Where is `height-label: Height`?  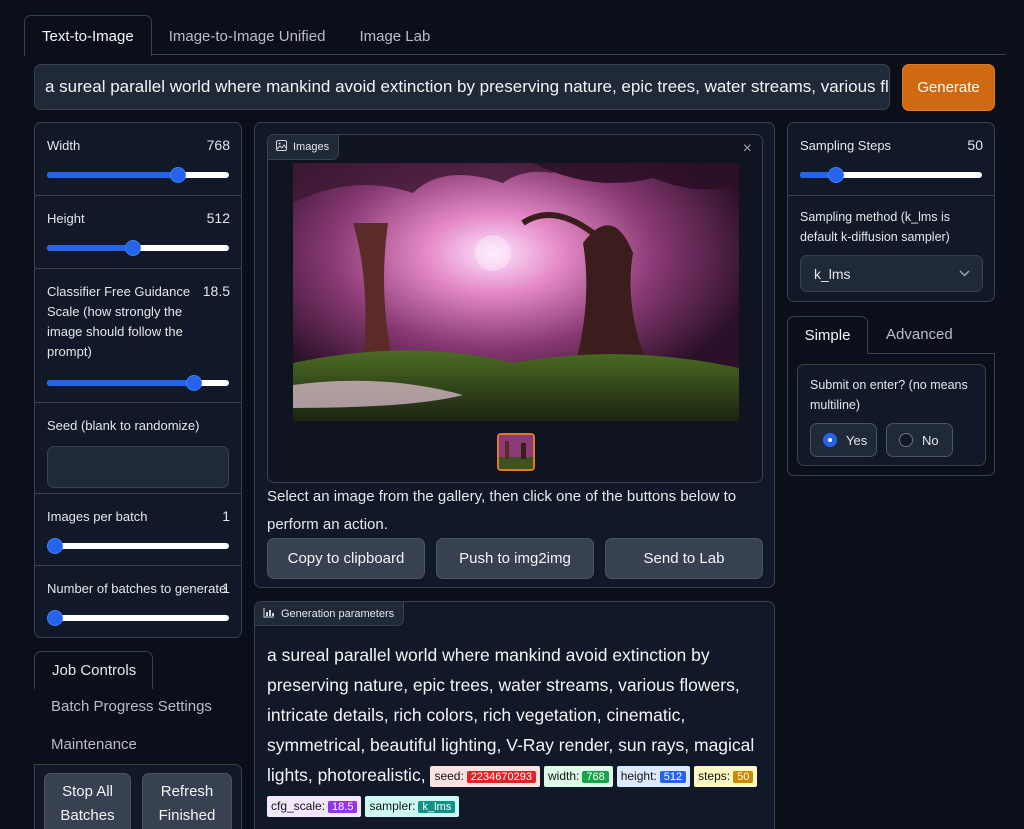 height-label: Height is located at coordinates (66, 218).